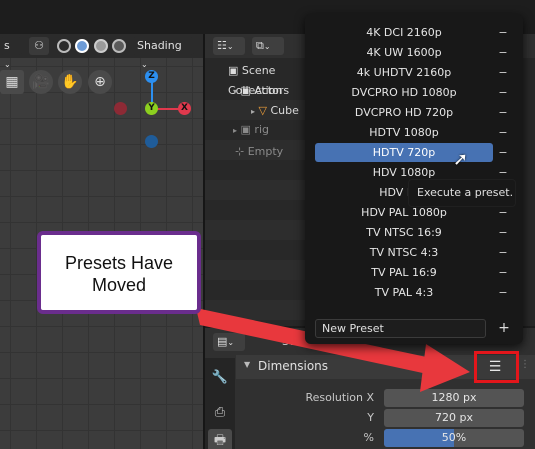 Image resolution: width=535 pixels, height=449 pixels. I want to click on preset-item: HDTV 1080p, so click(404, 132).